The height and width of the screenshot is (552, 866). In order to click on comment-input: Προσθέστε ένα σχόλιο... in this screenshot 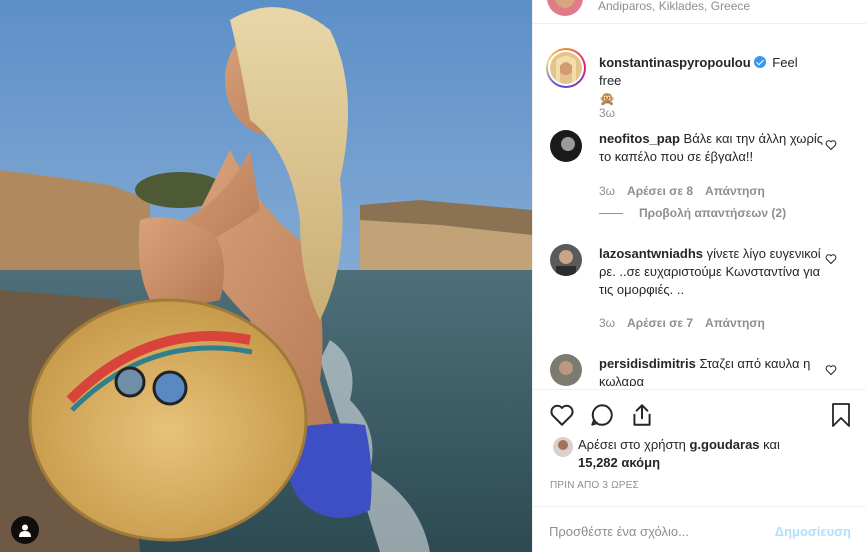, I will do `click(619, 531)`.